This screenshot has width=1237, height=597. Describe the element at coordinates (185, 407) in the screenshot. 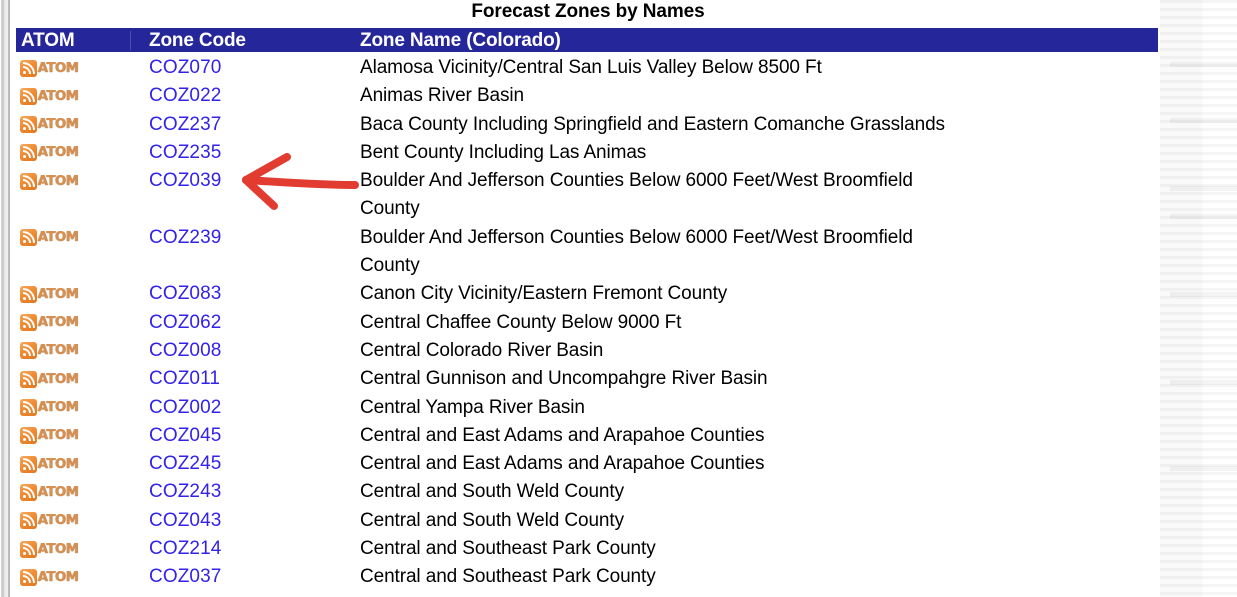

I see `zone-code-link: COZ002` at that location.